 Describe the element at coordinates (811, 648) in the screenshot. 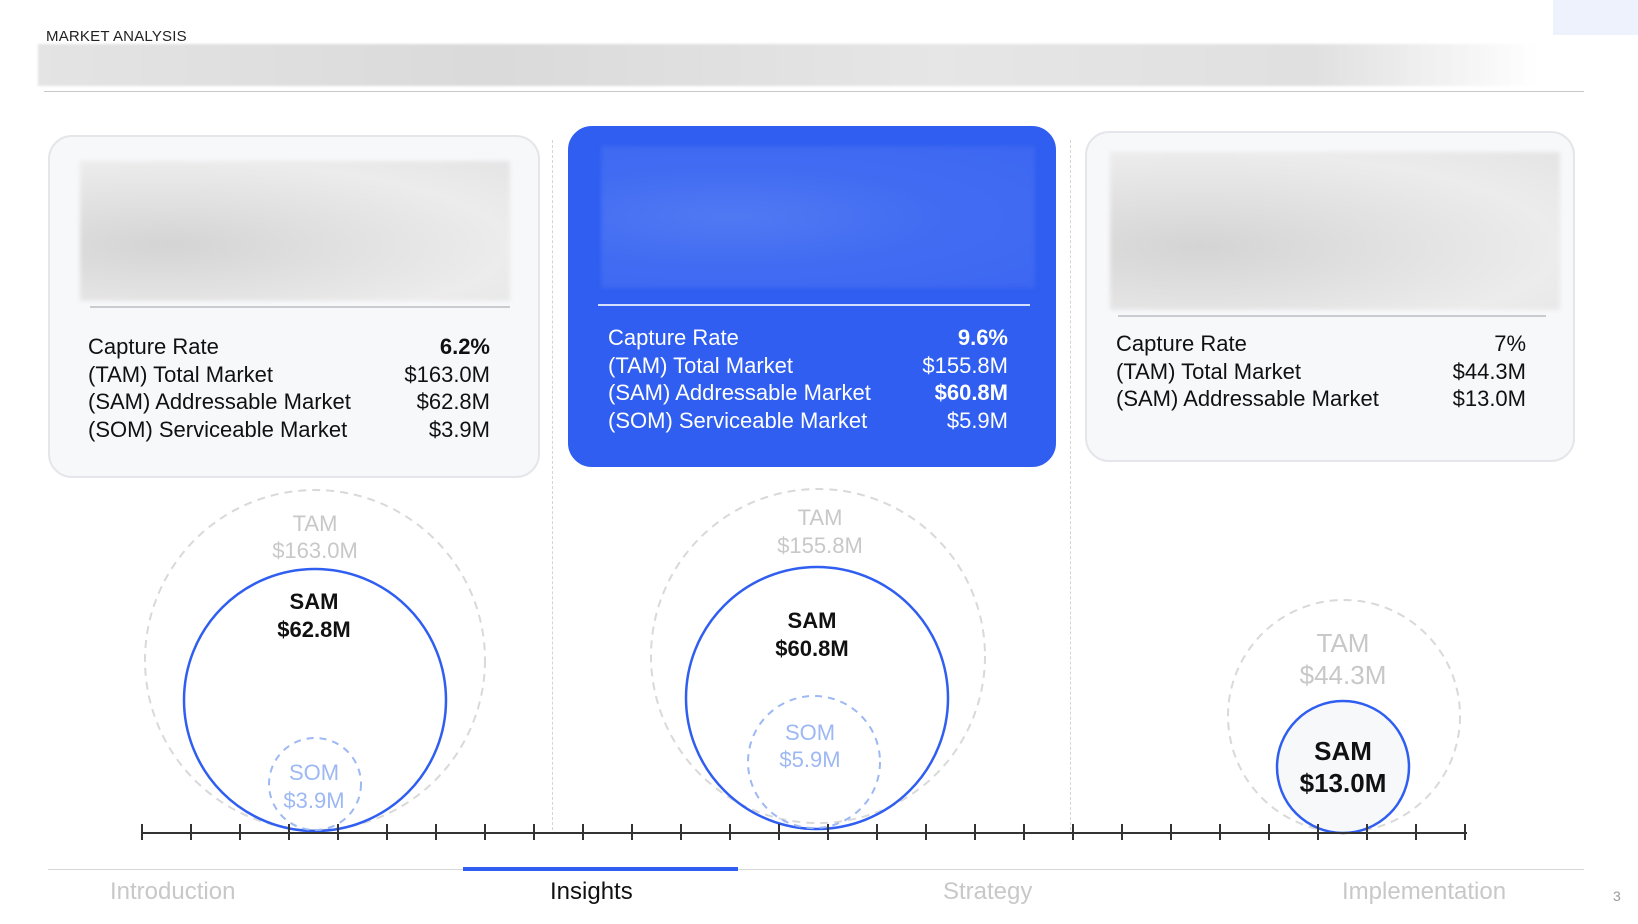

I see `sam-value: $60.8M` at that location.